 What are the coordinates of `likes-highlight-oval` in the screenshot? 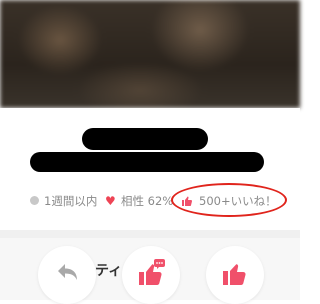 It's located at (229, 200).